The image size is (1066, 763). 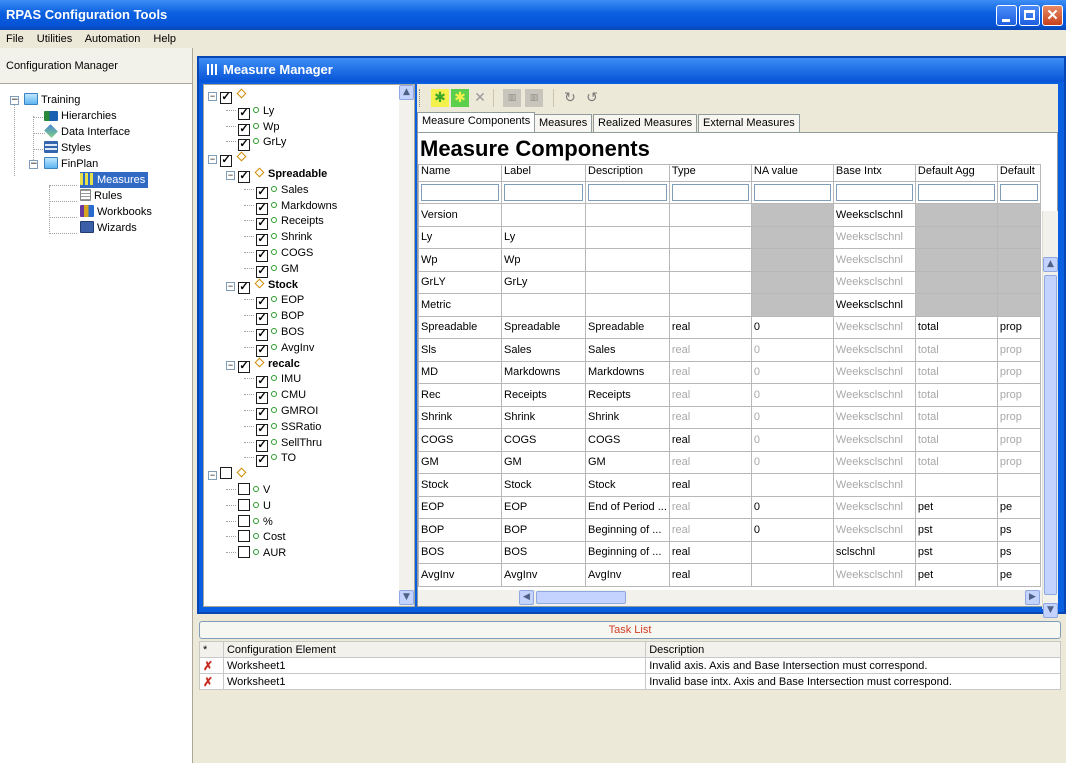 What do you see at coordinates (645, 123) in the screenshot?
I see `tab-realized-measures: Realized Measures` at bounding box center [645, 123].